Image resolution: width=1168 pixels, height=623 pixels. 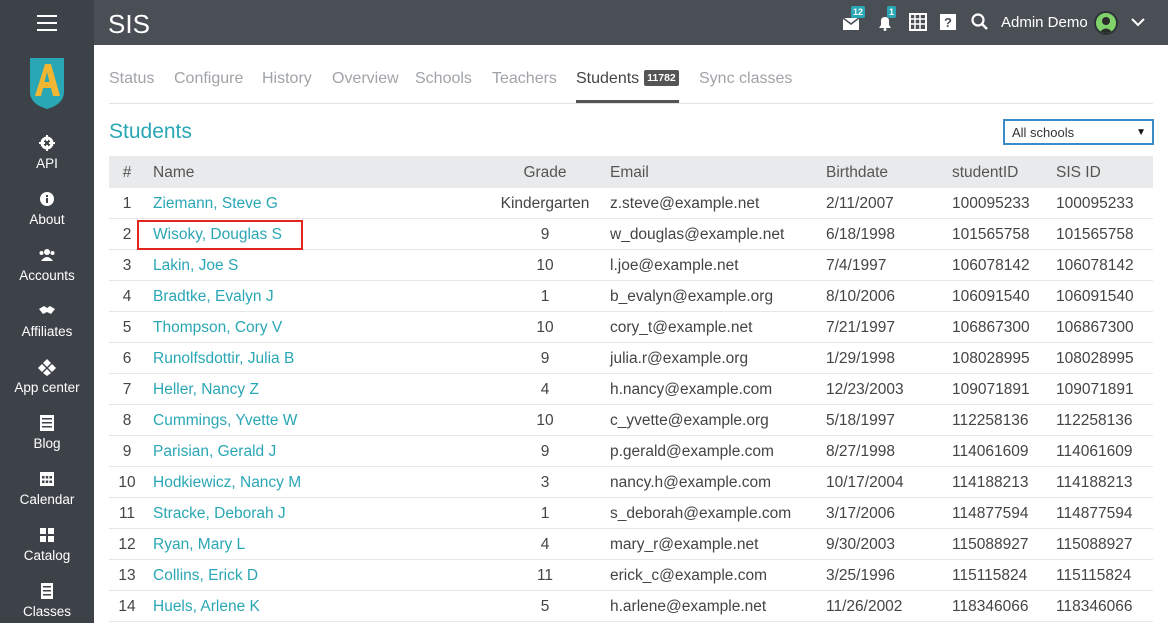 What do you see at coordinates (199, 545) in the screenshot?
I see `student-name-link: Ryan, Mary L` at bounding box center [199, 545].